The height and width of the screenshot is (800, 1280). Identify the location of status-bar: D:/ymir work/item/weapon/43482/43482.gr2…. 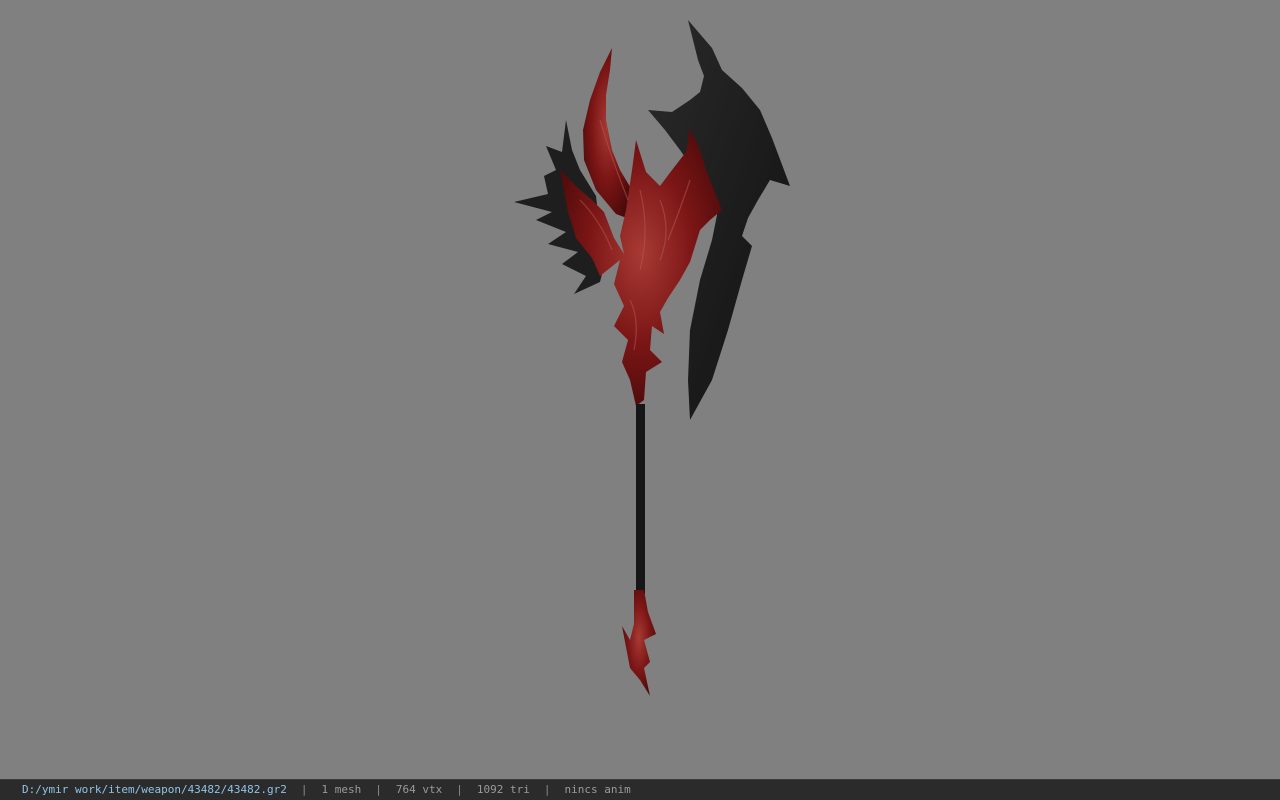
(640, 789).